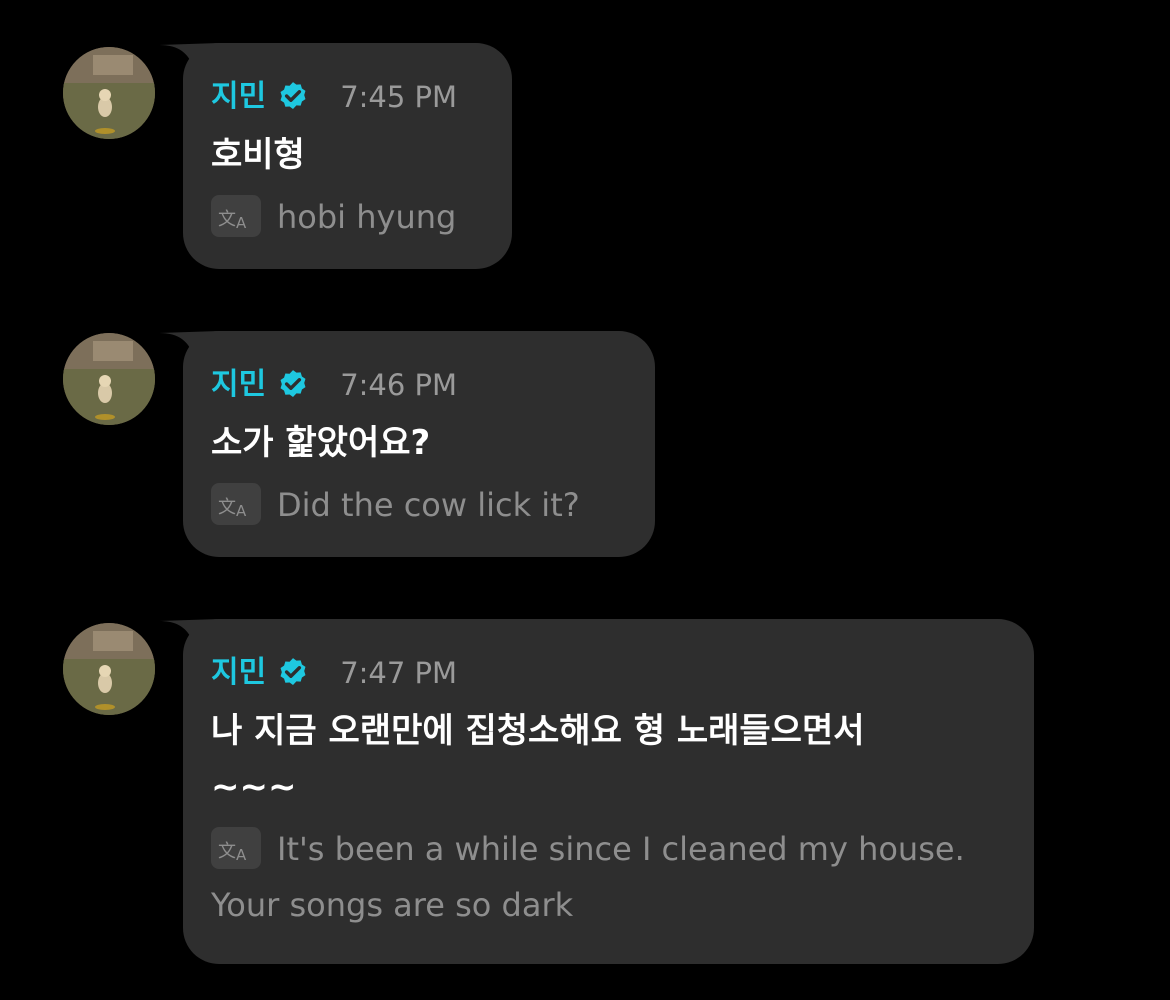  Describe the element at coordinates (399, 673) in the screenshot. I see `timestamp: 7:47 PM` at that location.